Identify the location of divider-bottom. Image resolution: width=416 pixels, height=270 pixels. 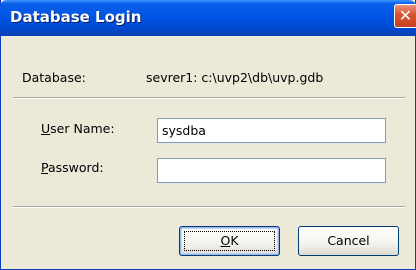
(209, 207).